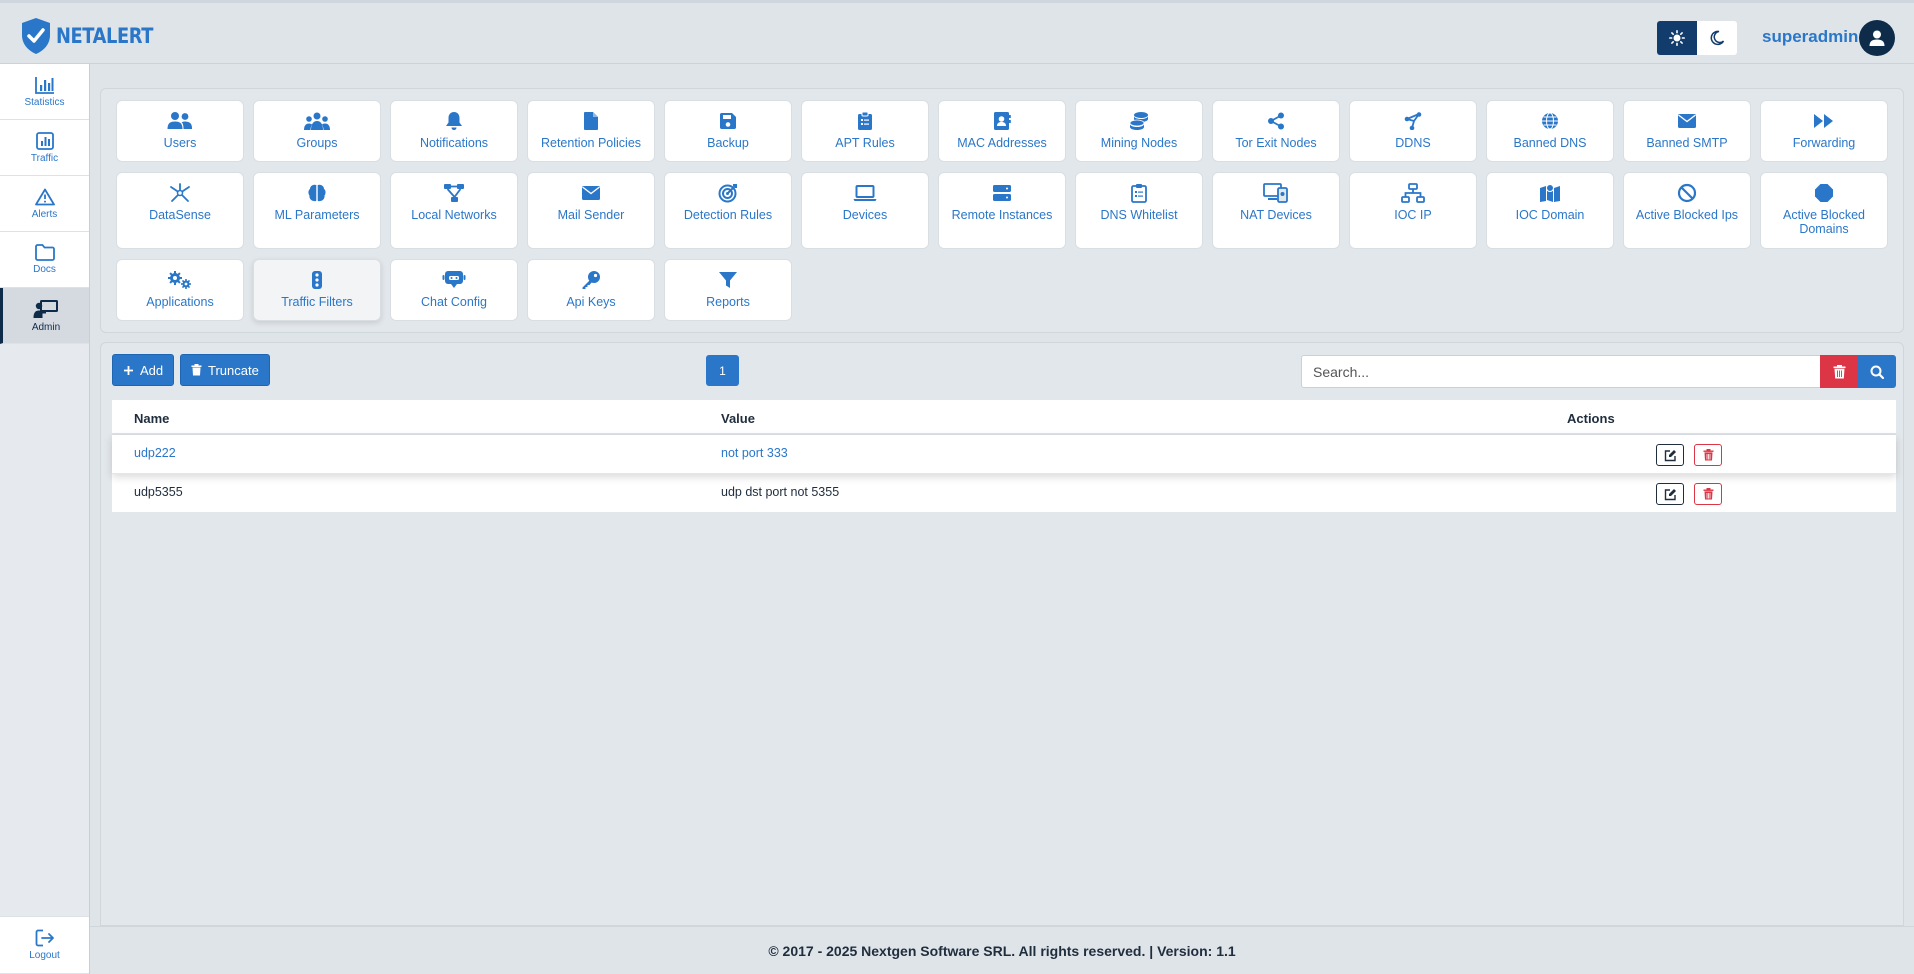  I want to click on tile-label: Backup, so click(728, 143).